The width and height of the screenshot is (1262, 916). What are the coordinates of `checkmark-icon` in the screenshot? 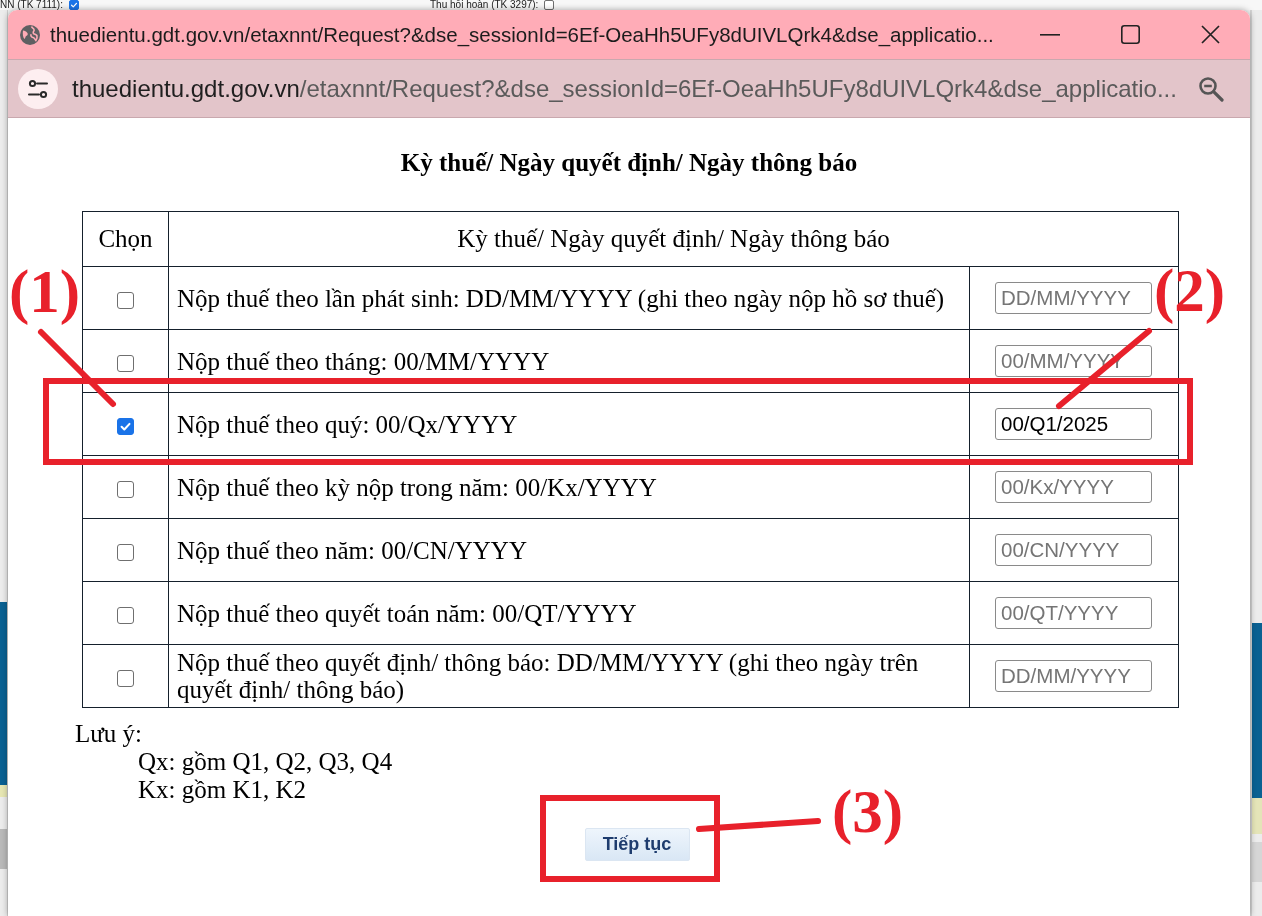 It's located at (74, 5).